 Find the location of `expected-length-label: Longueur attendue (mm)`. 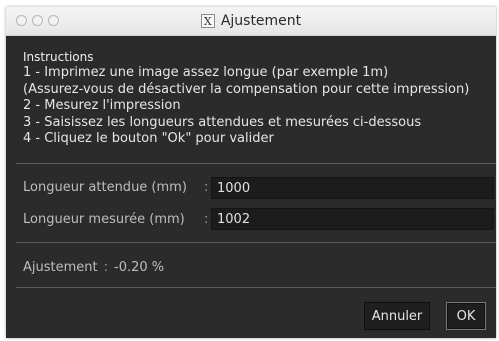

expected-length-label: Longueur attendue (mm) is located at coordinates (105, 187).